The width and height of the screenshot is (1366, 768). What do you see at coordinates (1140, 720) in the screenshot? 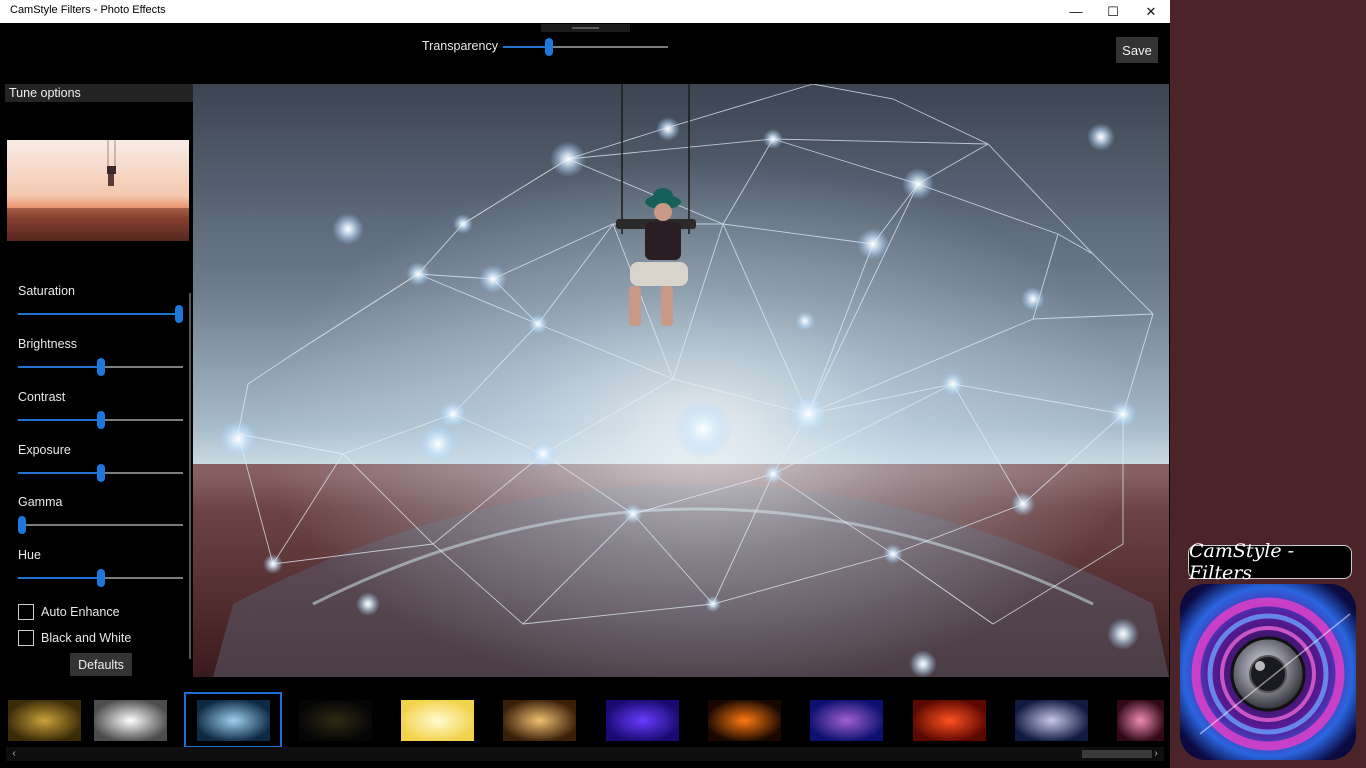
I see `filter-thumbnail-pink-edge` at bounding box center [1140, 720].